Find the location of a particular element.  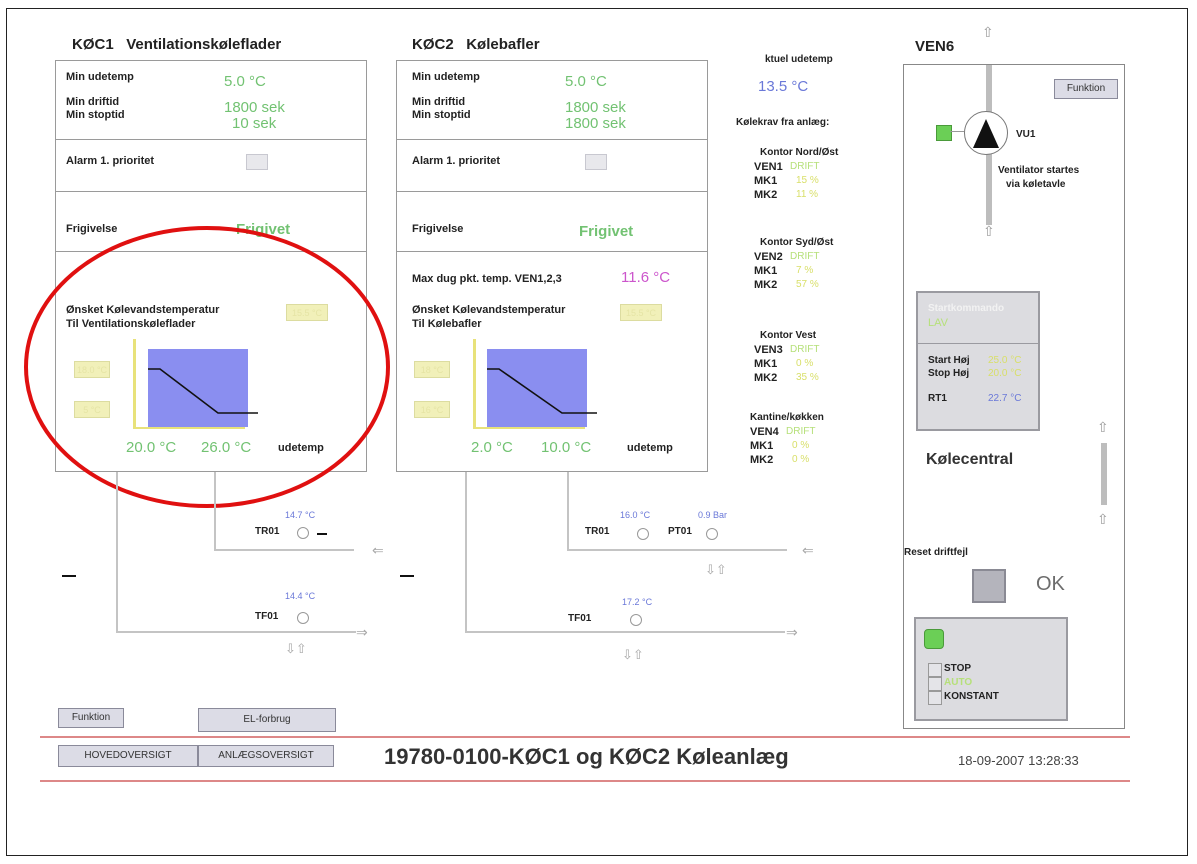

footer-red-line-bottom is located at coordinates (585, 781).